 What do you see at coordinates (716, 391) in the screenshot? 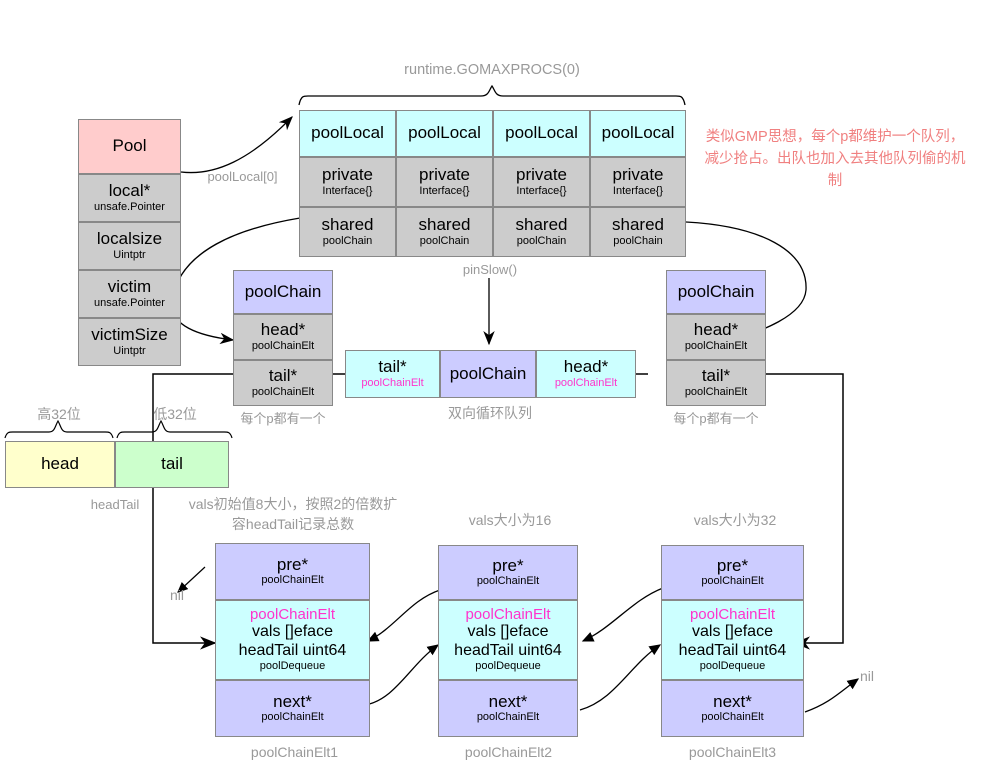
I see `poolchain-right-tail-type: poolChainElt` at bounding box center [716, 391].